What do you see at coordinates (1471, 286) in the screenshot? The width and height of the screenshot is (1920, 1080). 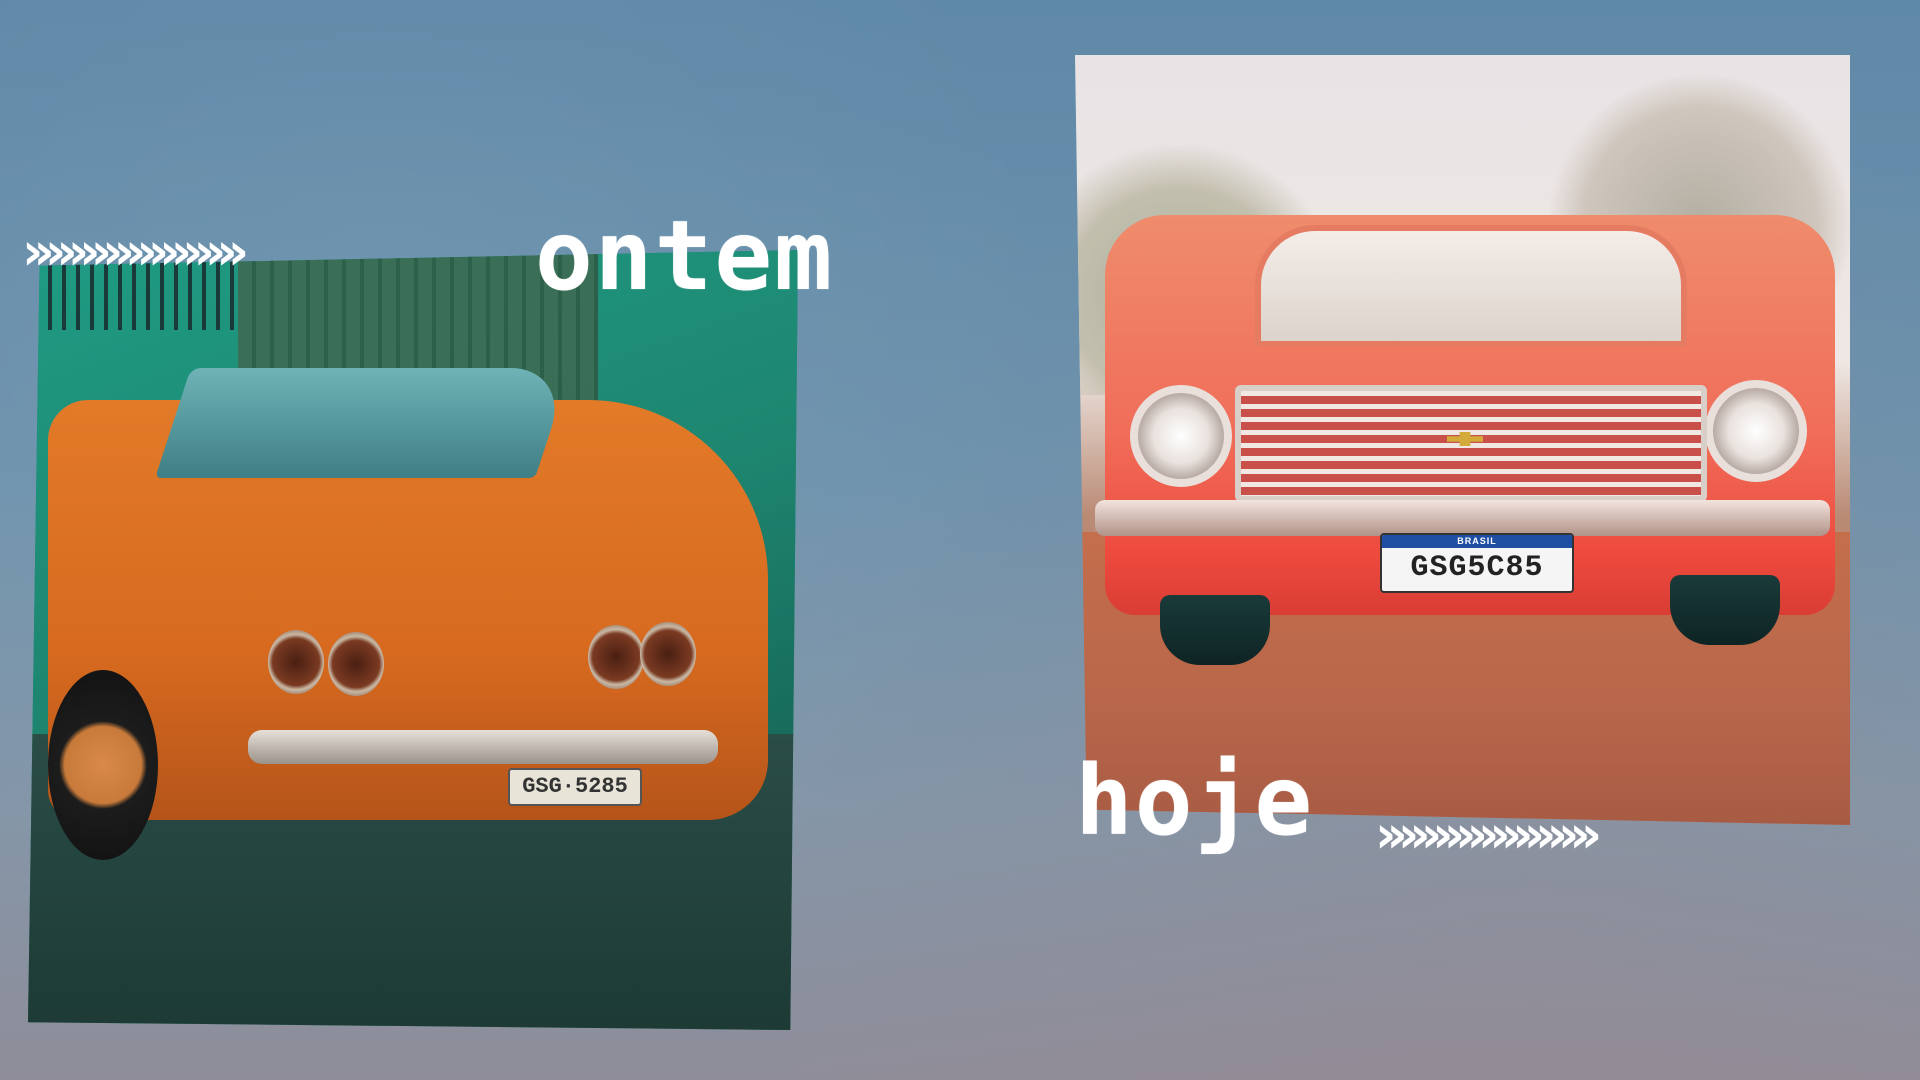 I see `car-windshield` at bounding box center [1471, 286].